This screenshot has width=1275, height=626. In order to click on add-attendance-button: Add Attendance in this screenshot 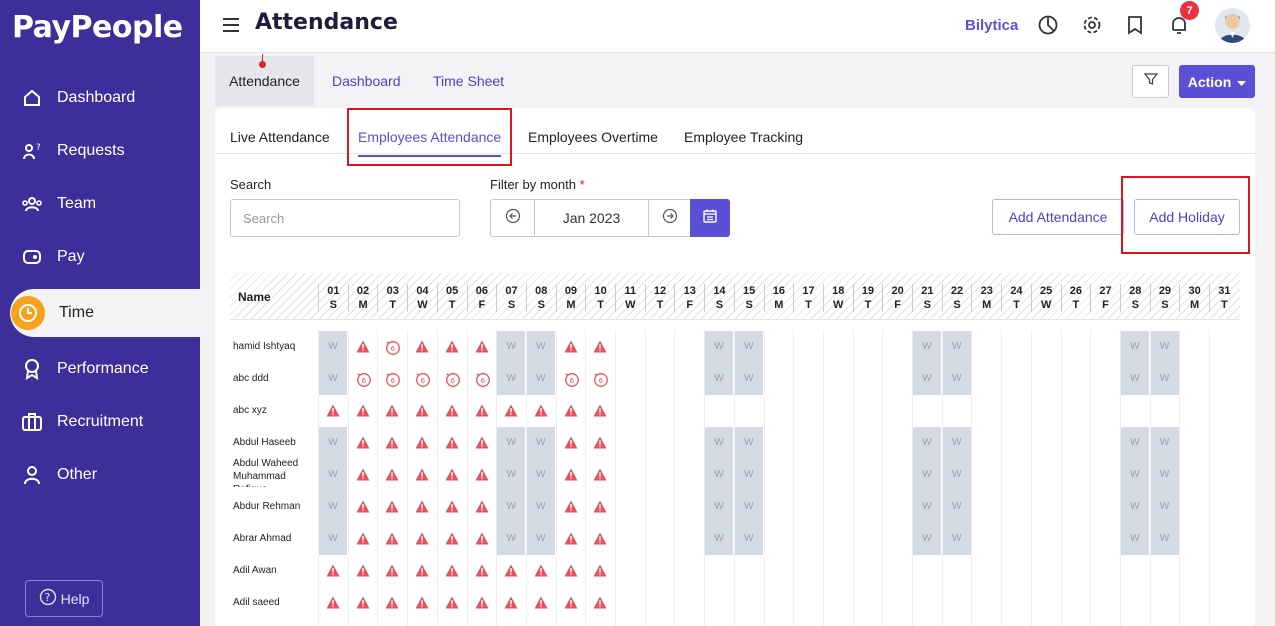, I will do `click(1058, 217)`.